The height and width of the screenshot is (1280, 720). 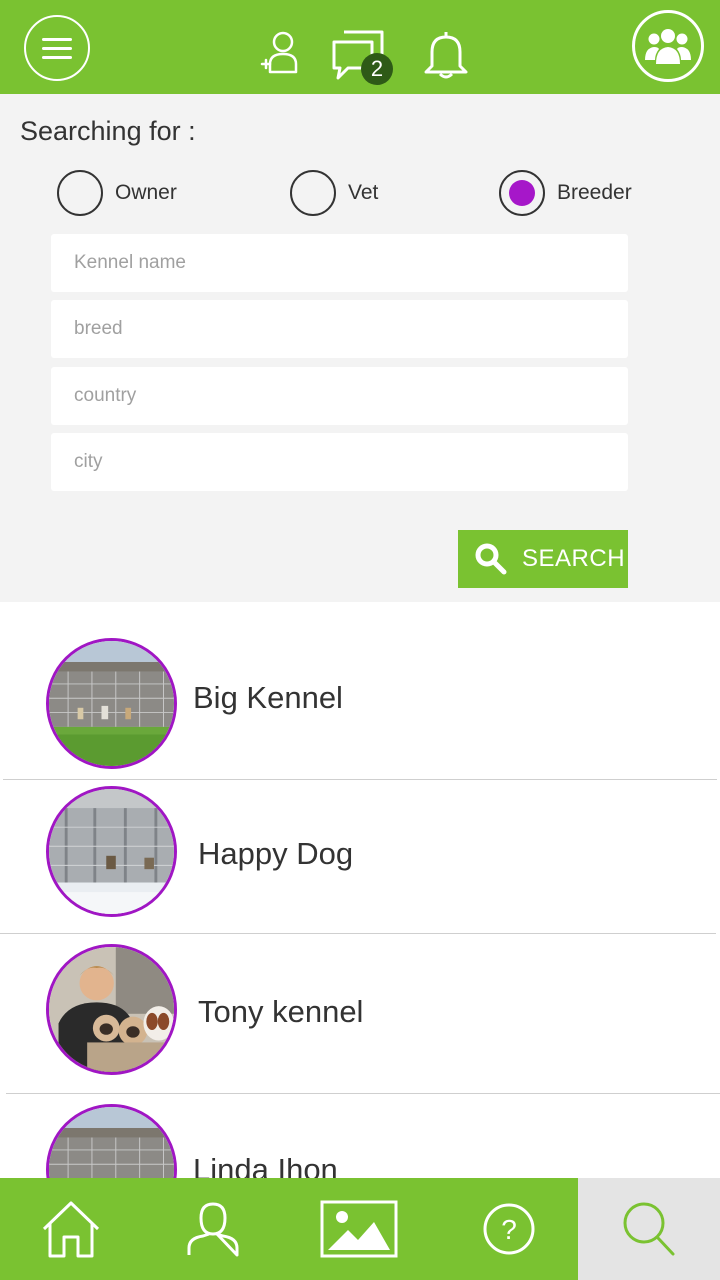 What do you see at coordinates (281, 1011) in the screenshot?
I see `result-name: Tony kennel` at bounding box center [281, 1011].